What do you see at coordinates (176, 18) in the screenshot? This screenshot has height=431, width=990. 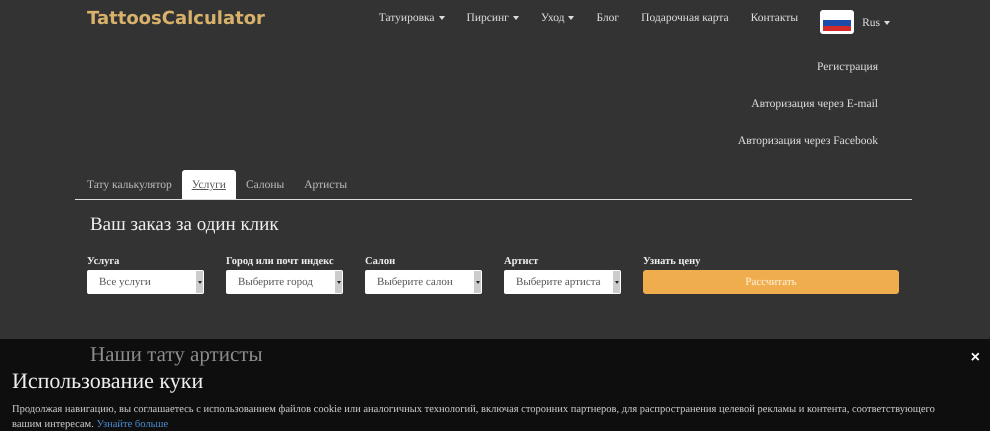 I see `site-logo: TattoosCalculator` at bounding box center [176, 18].